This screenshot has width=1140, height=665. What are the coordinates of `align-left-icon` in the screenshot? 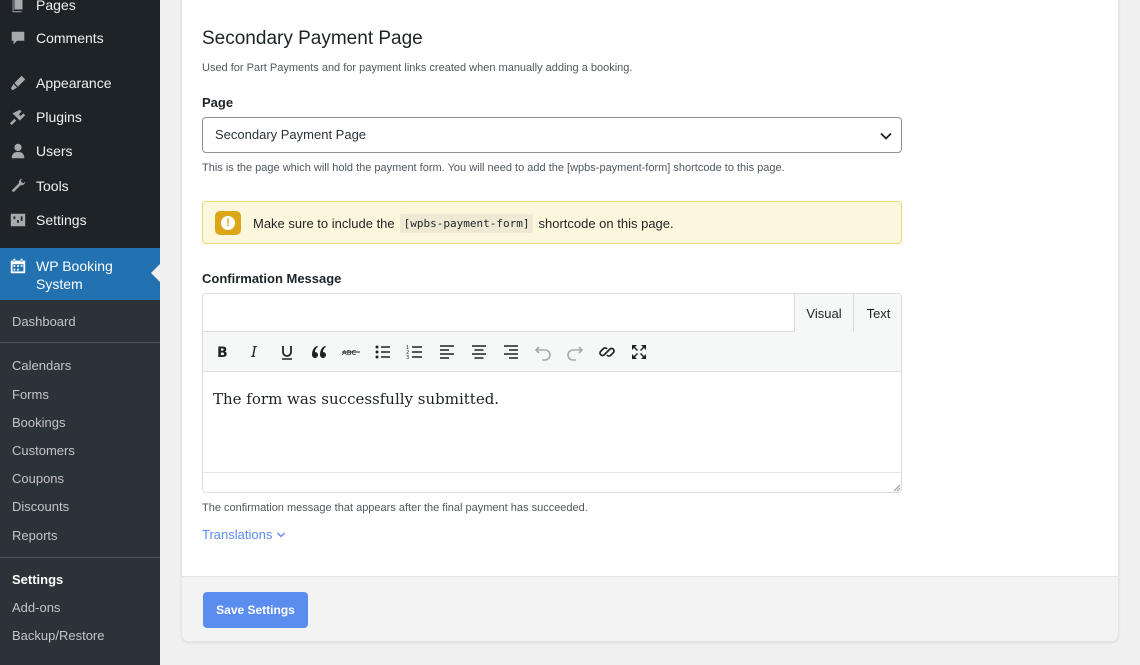 It's located at (447, 352).